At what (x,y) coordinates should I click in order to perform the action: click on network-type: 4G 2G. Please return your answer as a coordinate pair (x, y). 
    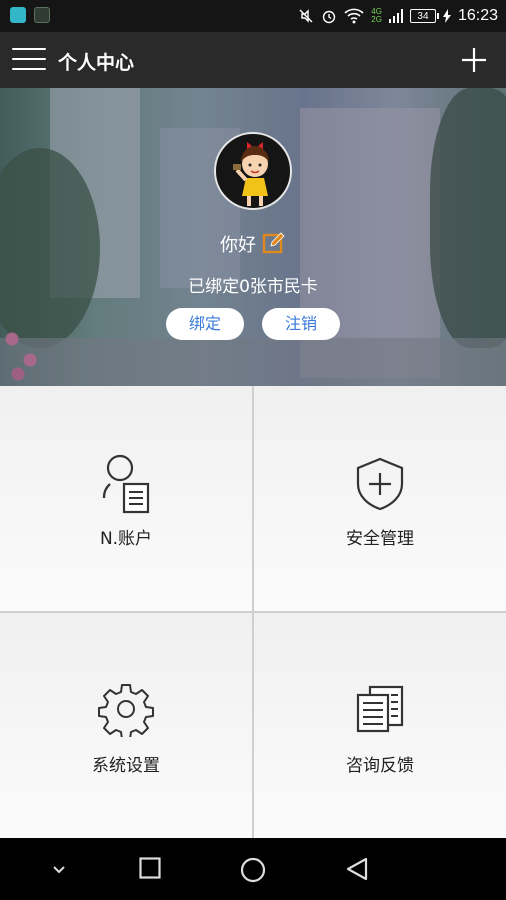
    Looking at the image, I should click on (376, 16).